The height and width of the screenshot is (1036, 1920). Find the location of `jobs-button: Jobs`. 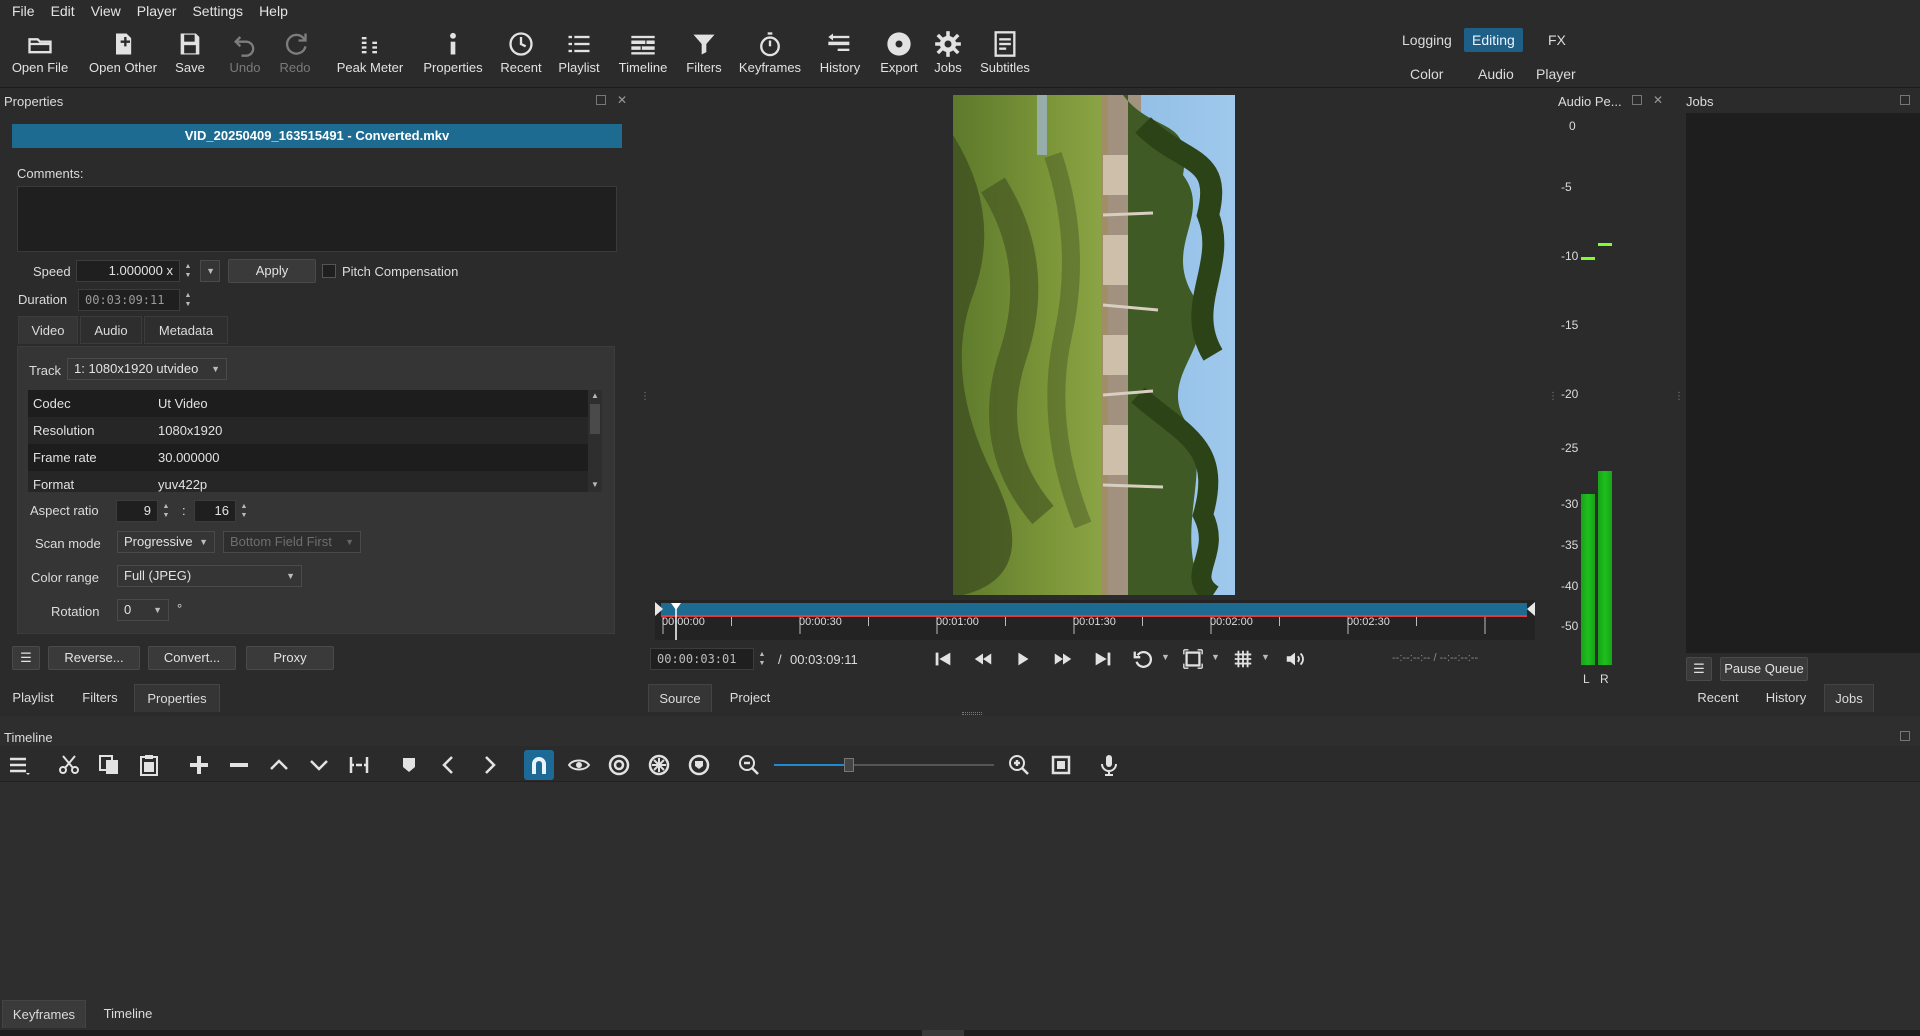

jobs-button: Jobs is located at coordinates (948, 56).